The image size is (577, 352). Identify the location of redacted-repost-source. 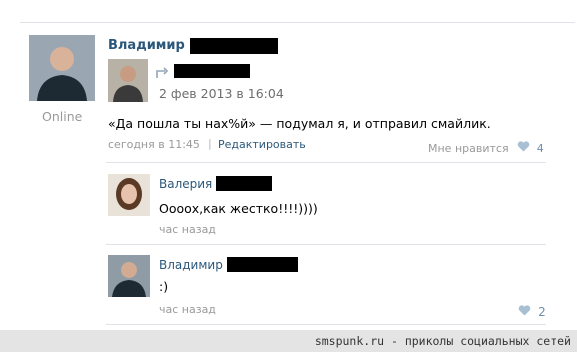
(212, 71).